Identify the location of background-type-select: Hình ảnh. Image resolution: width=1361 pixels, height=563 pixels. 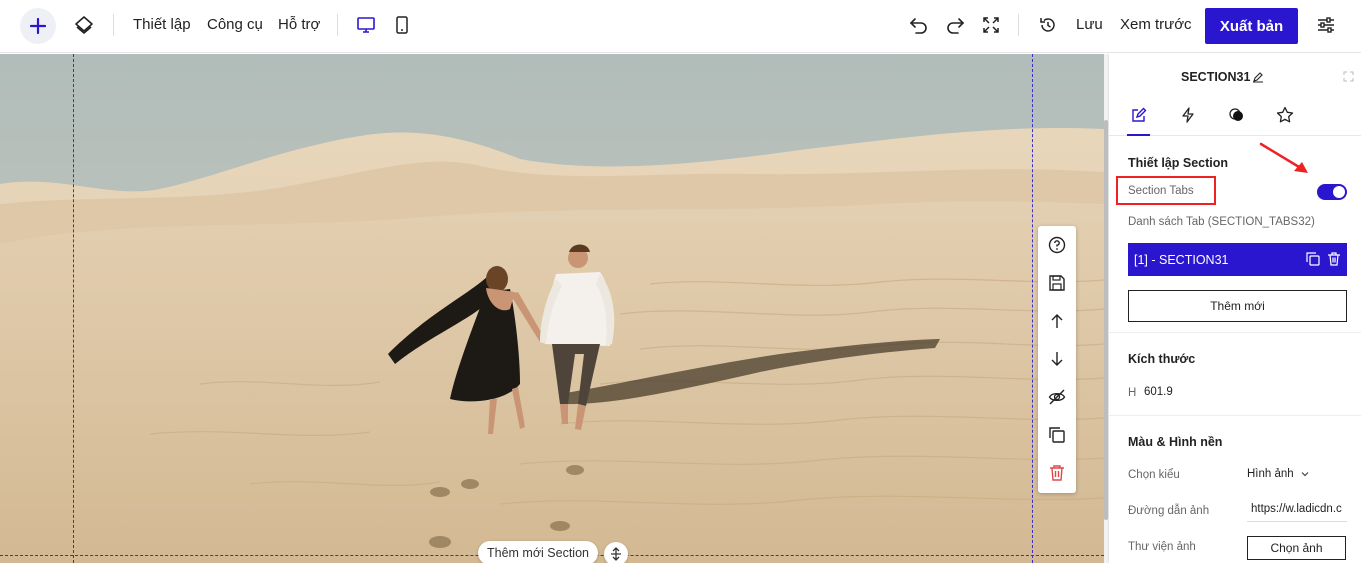
(1278, 474).